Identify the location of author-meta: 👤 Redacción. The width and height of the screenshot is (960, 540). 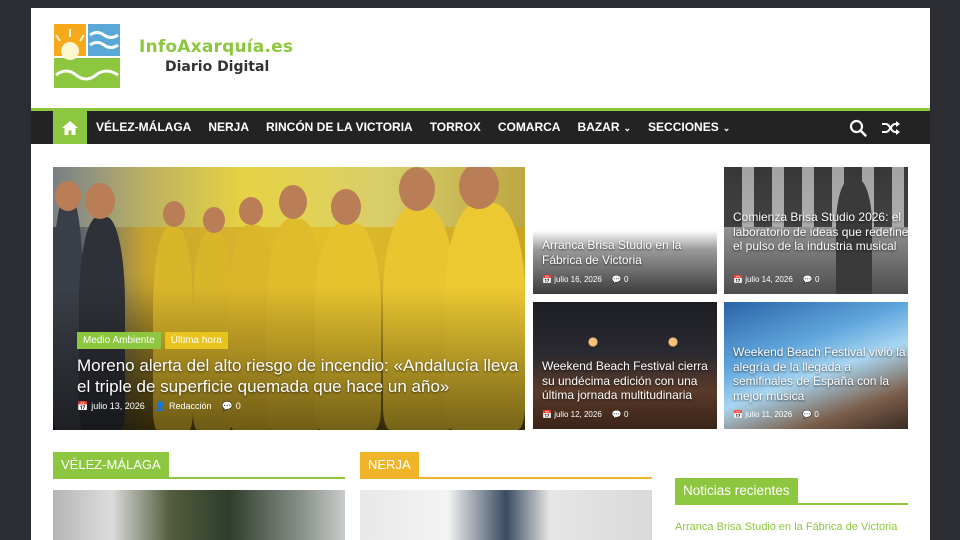
(183, 406).